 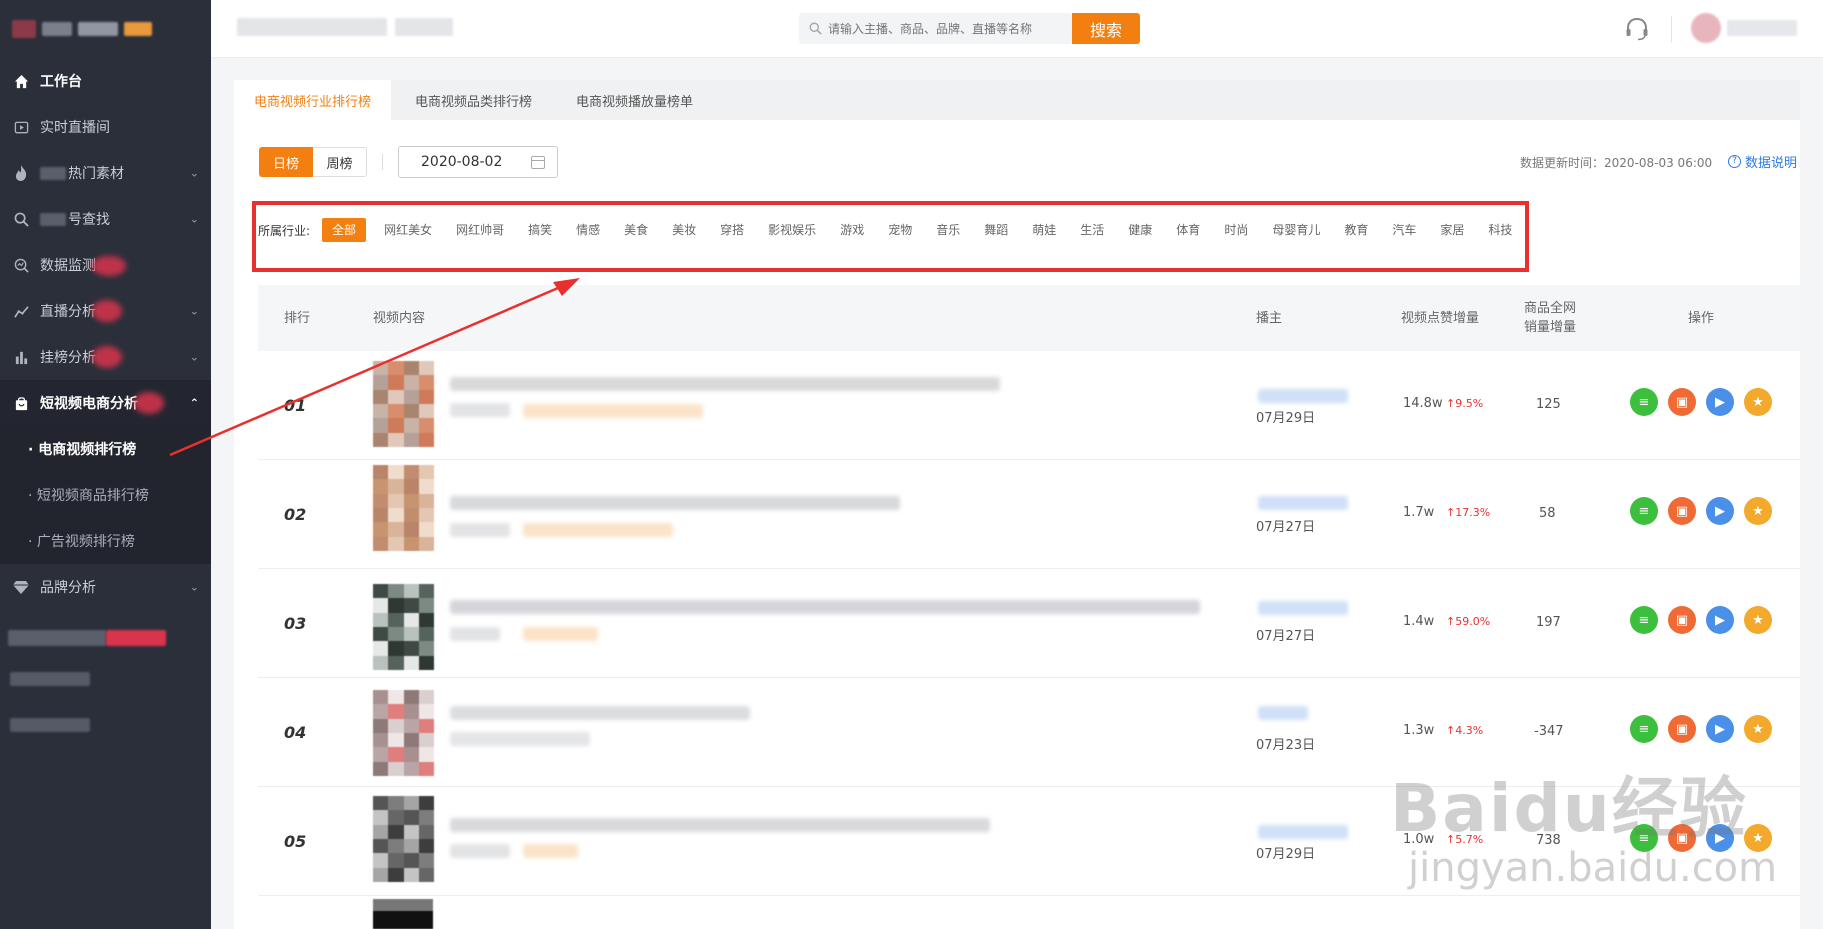 What do you see at coordinates (1549, 731) in the screenshot?
I see `sales-value: -347` at bounding box center [1549, 731].